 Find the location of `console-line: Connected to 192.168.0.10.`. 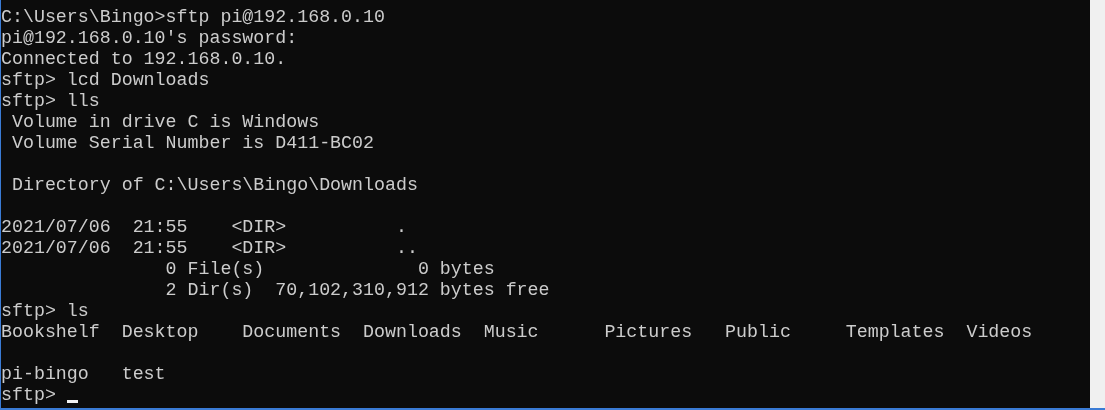

console-line: Connected to 192.168.0.10. is located at coordinates (144, 59).